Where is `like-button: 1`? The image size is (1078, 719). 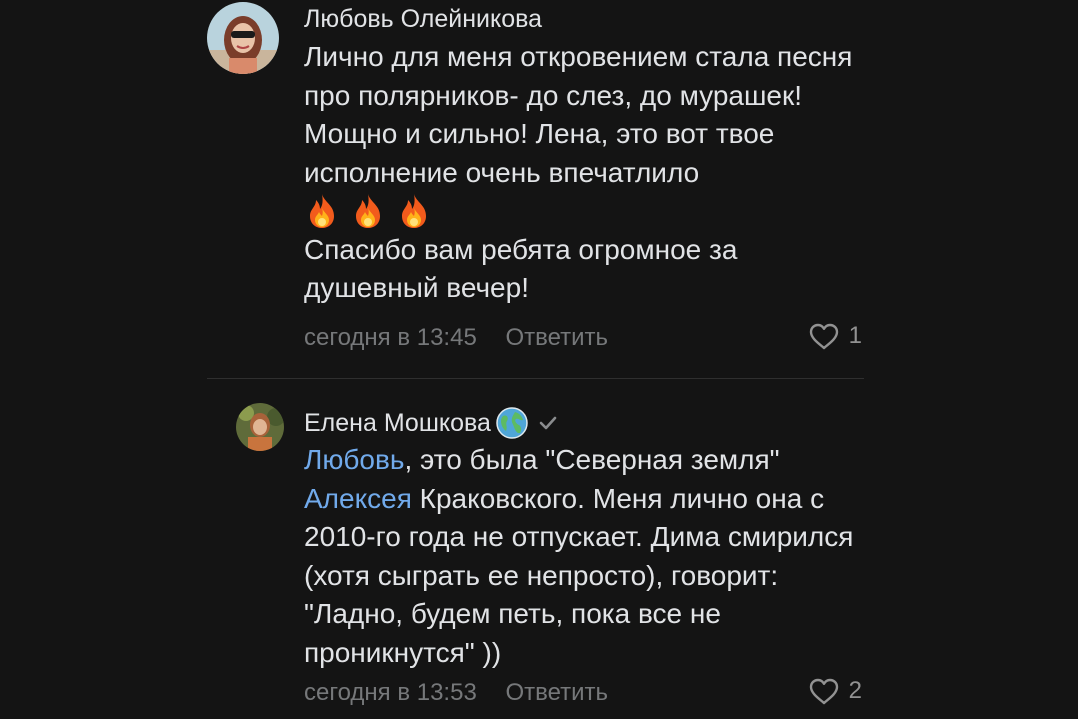
like-button: 1 is located at coordinates (835, 336).